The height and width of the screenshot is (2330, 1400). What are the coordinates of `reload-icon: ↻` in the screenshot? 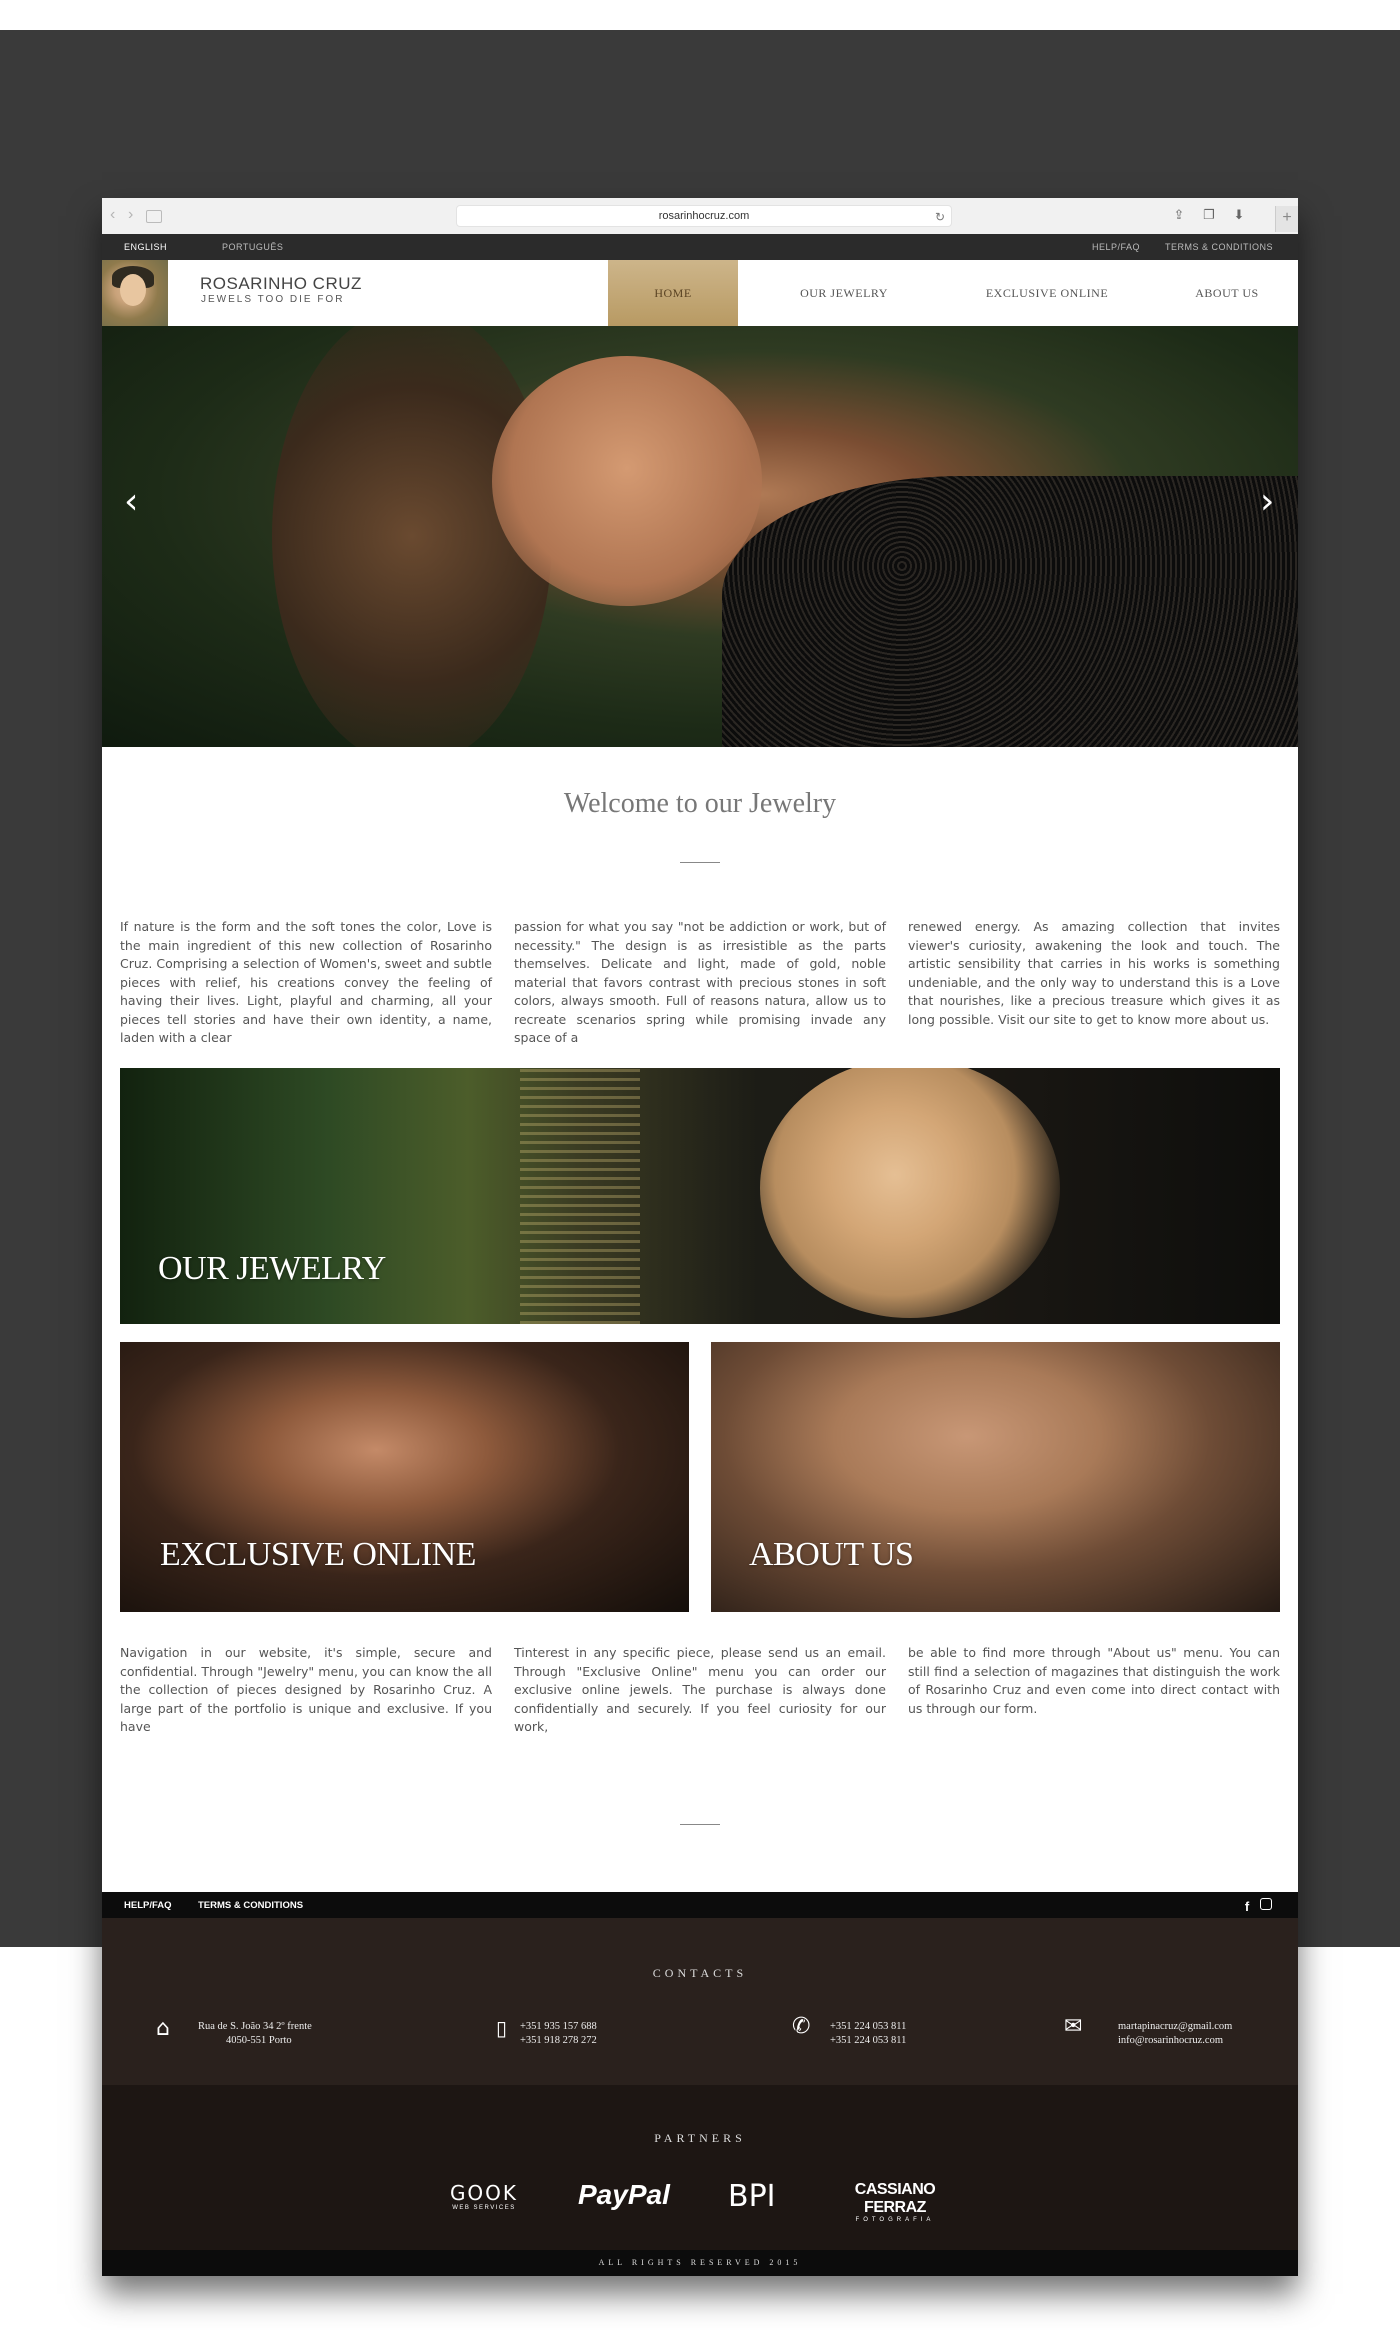 It's located at (940, 217).